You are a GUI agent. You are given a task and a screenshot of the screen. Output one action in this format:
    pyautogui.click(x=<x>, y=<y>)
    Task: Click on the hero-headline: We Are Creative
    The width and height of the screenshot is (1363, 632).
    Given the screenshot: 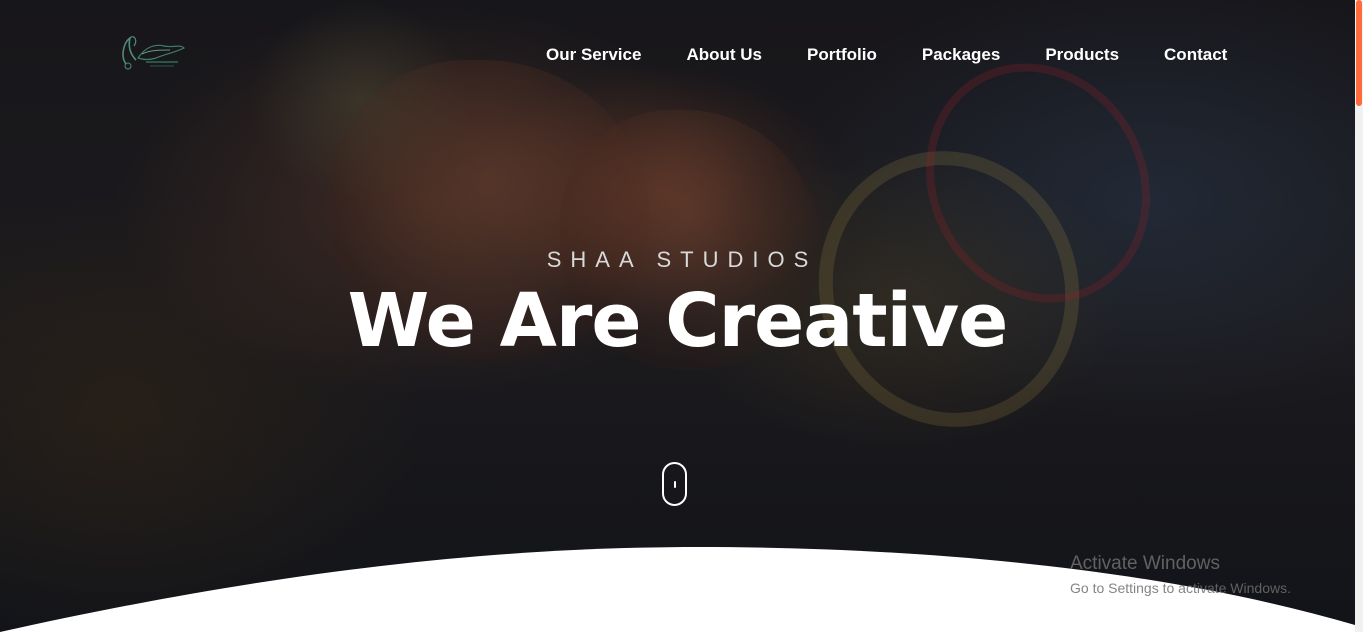 What is the action you would take?
    pyautogui.click(x=678, y=321)
    